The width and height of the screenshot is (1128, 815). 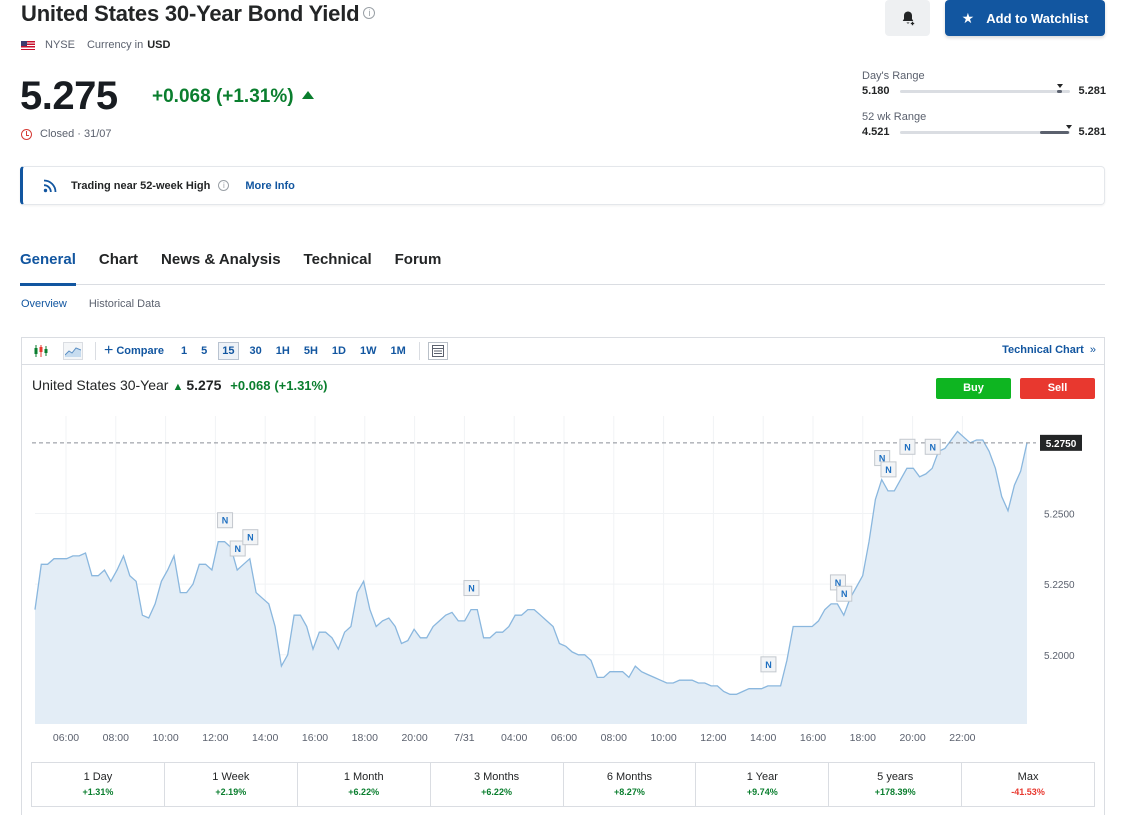 I want to click on performance-cell: 6 Months +8.27%, so click(x=630, y=784).